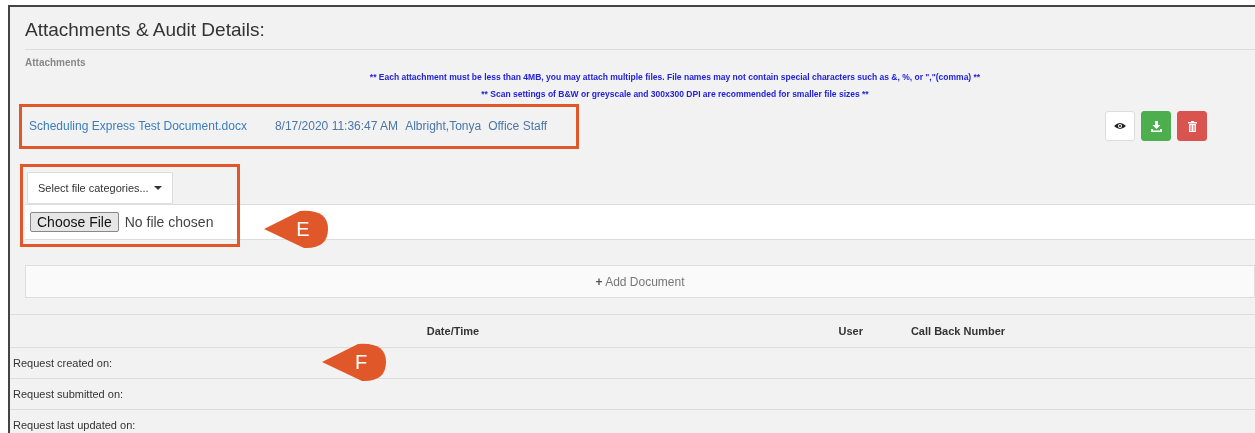 Image resolution: width=1255 pixels, height=433 pixels. Describe the element at coordinates (958, 331) in the screenshot. I see `column-header: Call Back Number` at that location.